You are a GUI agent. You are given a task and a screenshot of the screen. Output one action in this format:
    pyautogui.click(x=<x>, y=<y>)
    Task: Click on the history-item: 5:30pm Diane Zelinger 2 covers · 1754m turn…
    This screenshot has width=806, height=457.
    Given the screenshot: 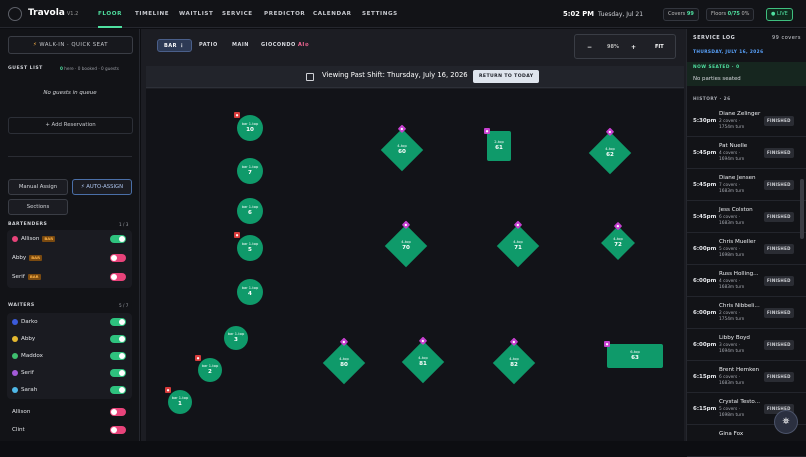 What is the action you would take?
    pyautogui.click(x=746, y=122)
    